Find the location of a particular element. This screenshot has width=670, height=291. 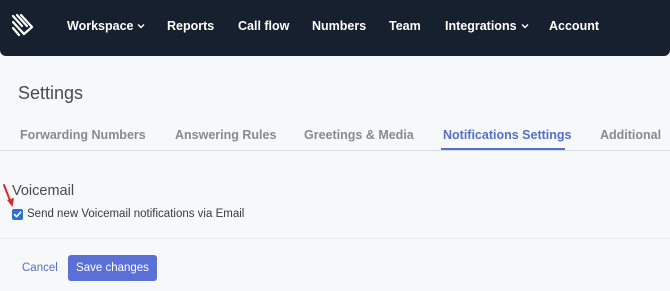

nav-item-integrations: Integrations is located at coordinates (487, 26).